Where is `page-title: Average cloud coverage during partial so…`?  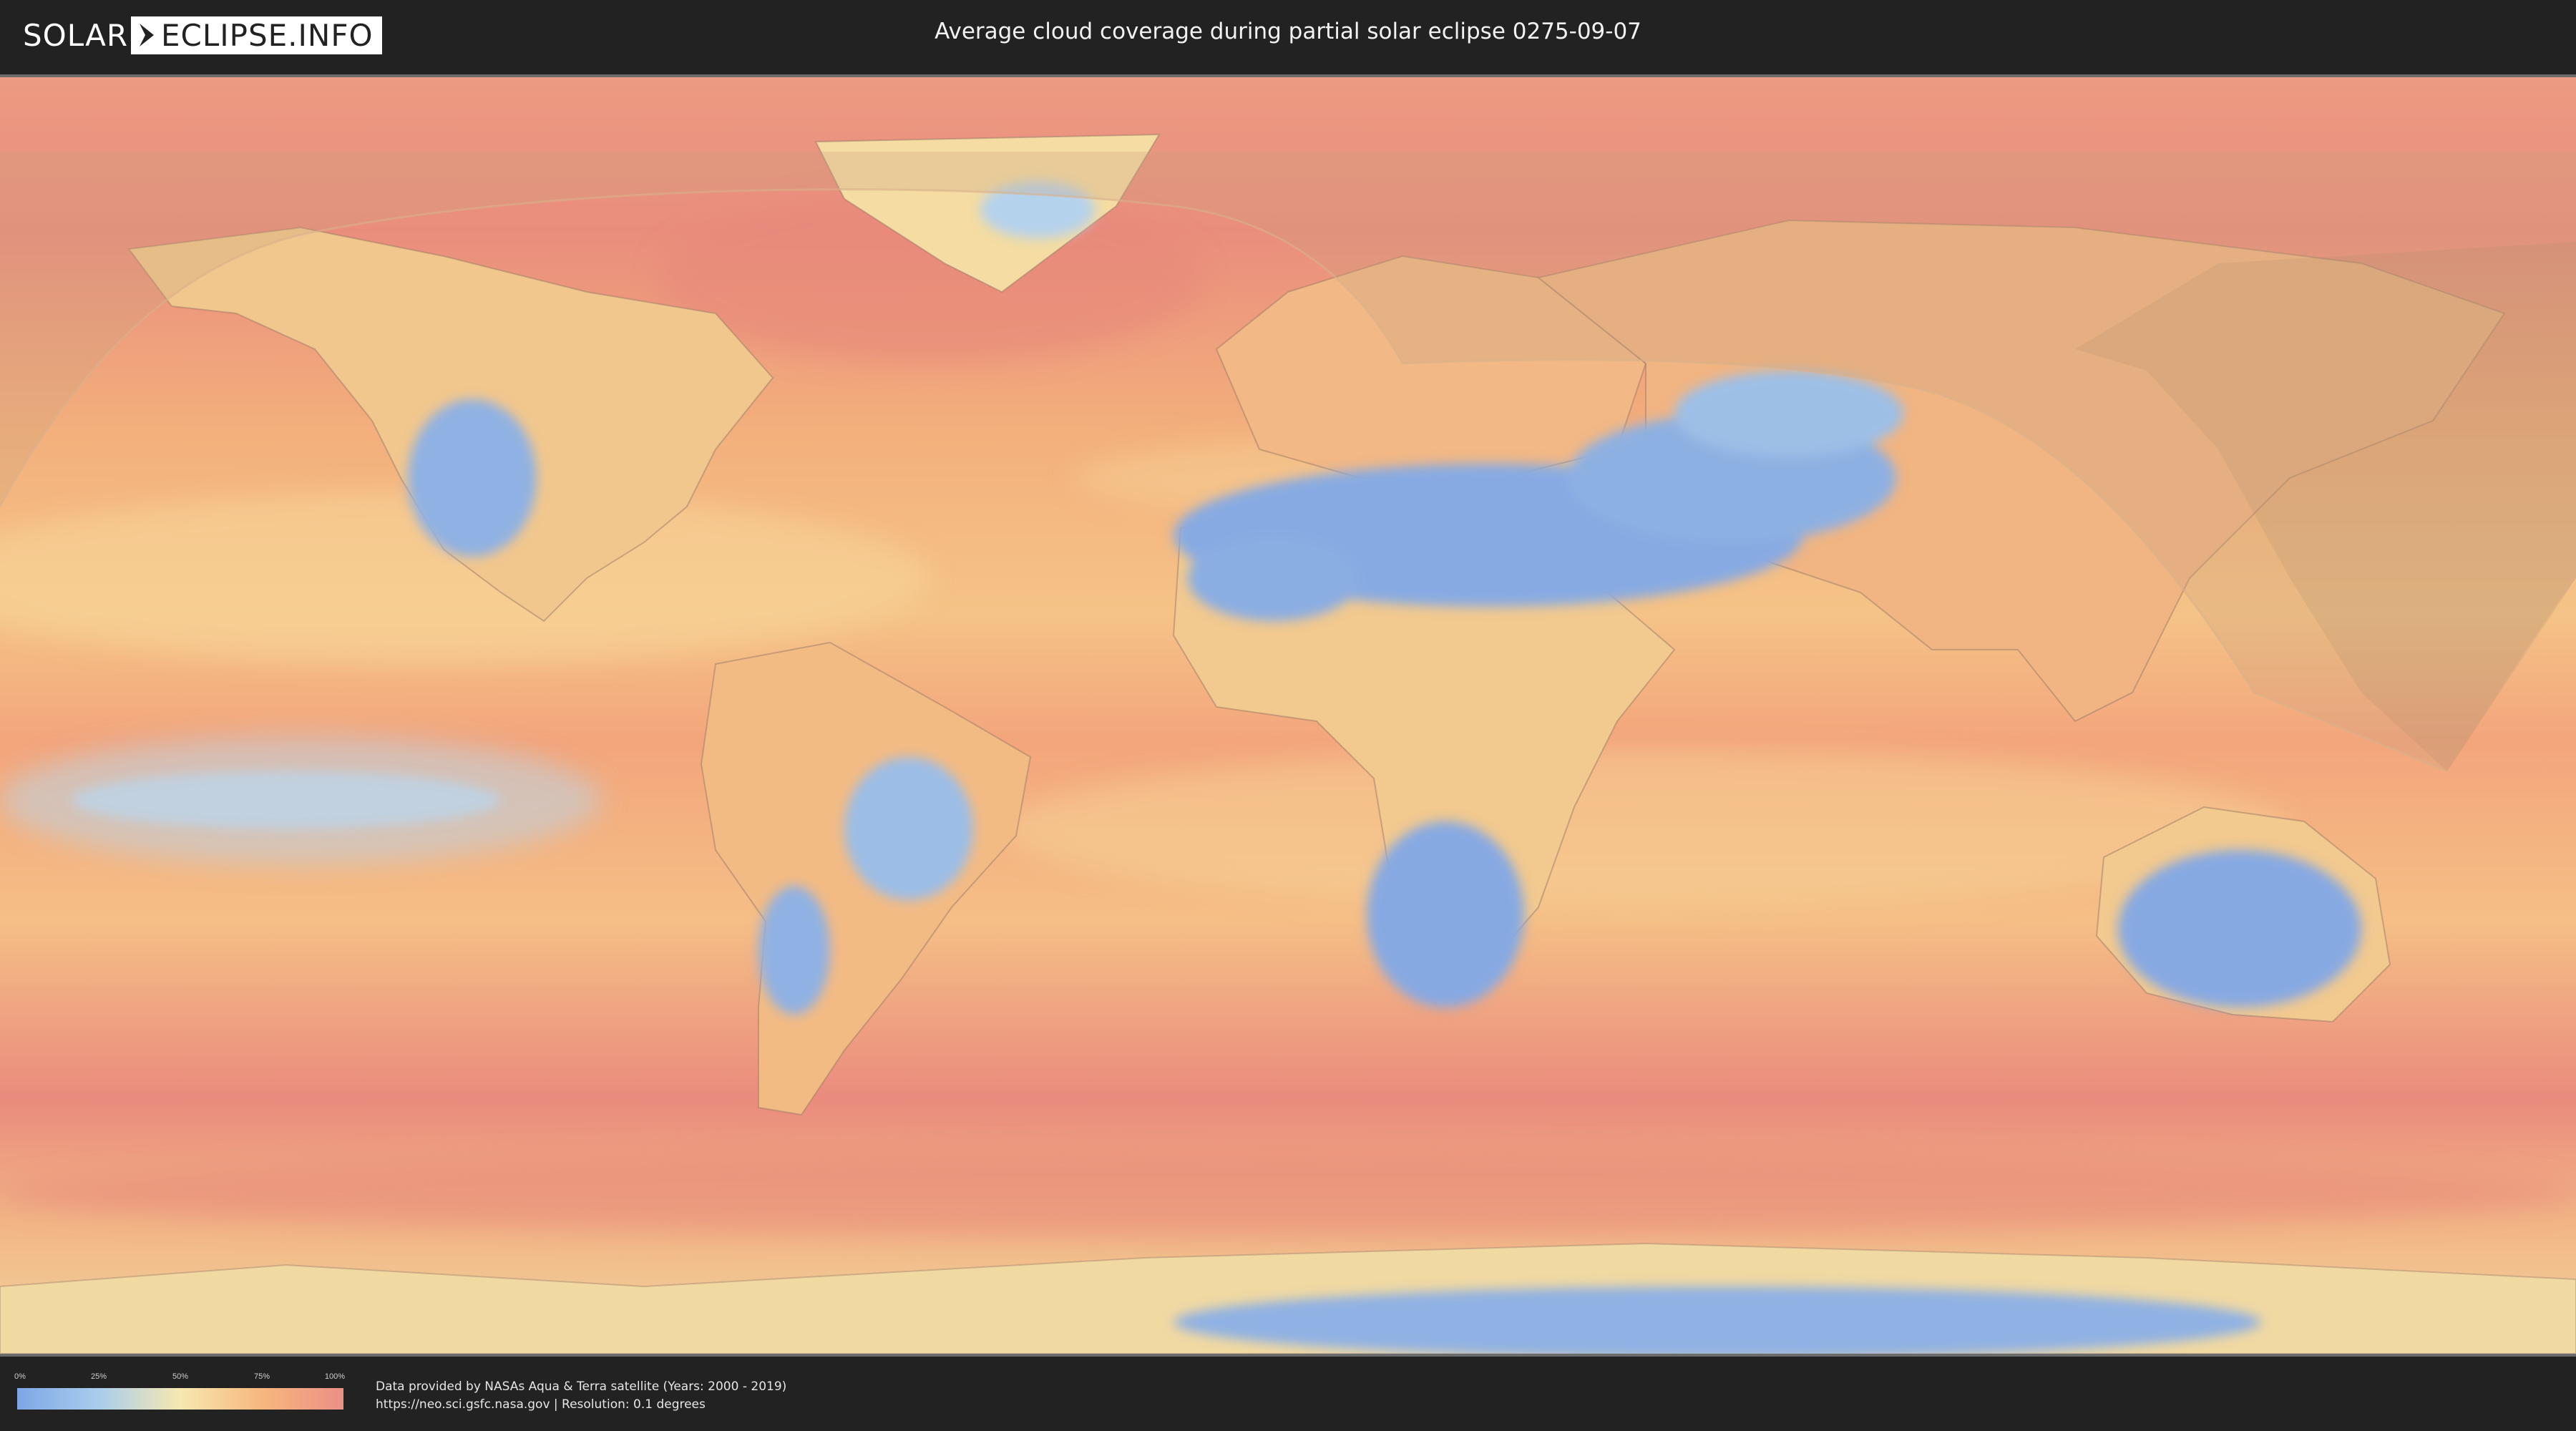 page-title: Average cloud coverage during partial so… is located at coordinates (1288, 31).